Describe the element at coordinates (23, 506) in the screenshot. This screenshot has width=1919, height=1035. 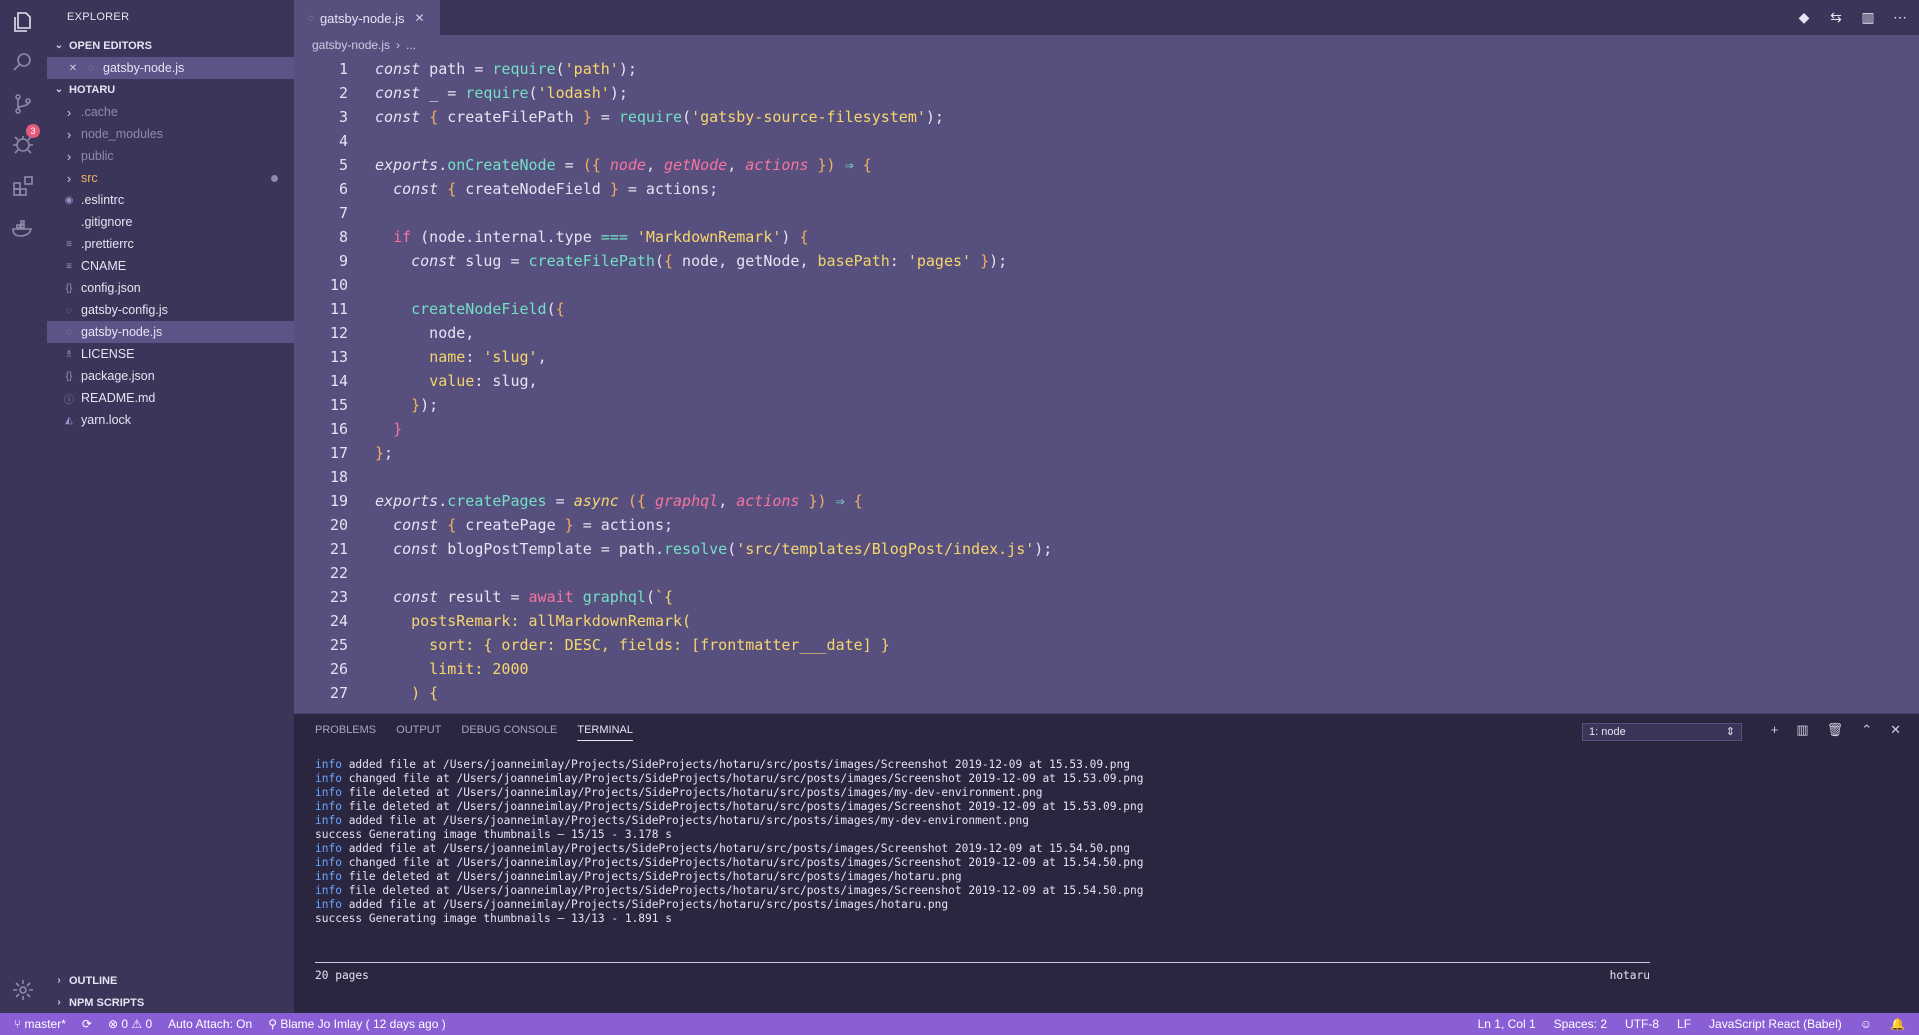
I see `activity-bar: 3` at that location.